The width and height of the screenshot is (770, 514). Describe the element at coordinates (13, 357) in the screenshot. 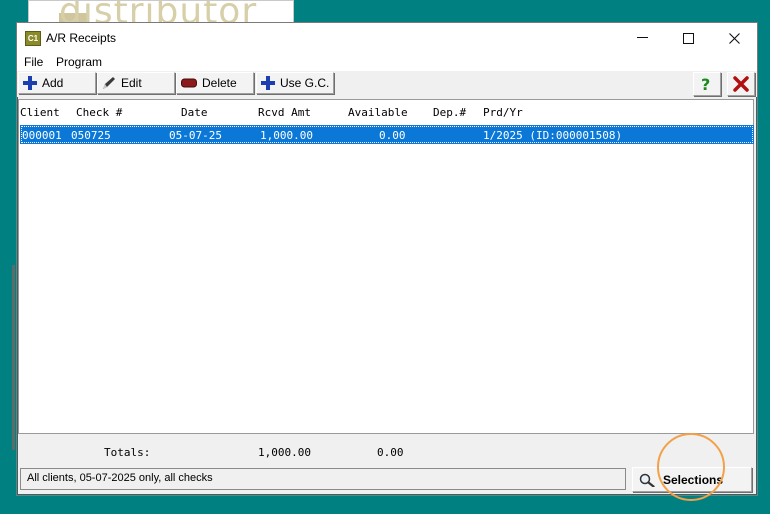

I see `background-window-edge` at that location.